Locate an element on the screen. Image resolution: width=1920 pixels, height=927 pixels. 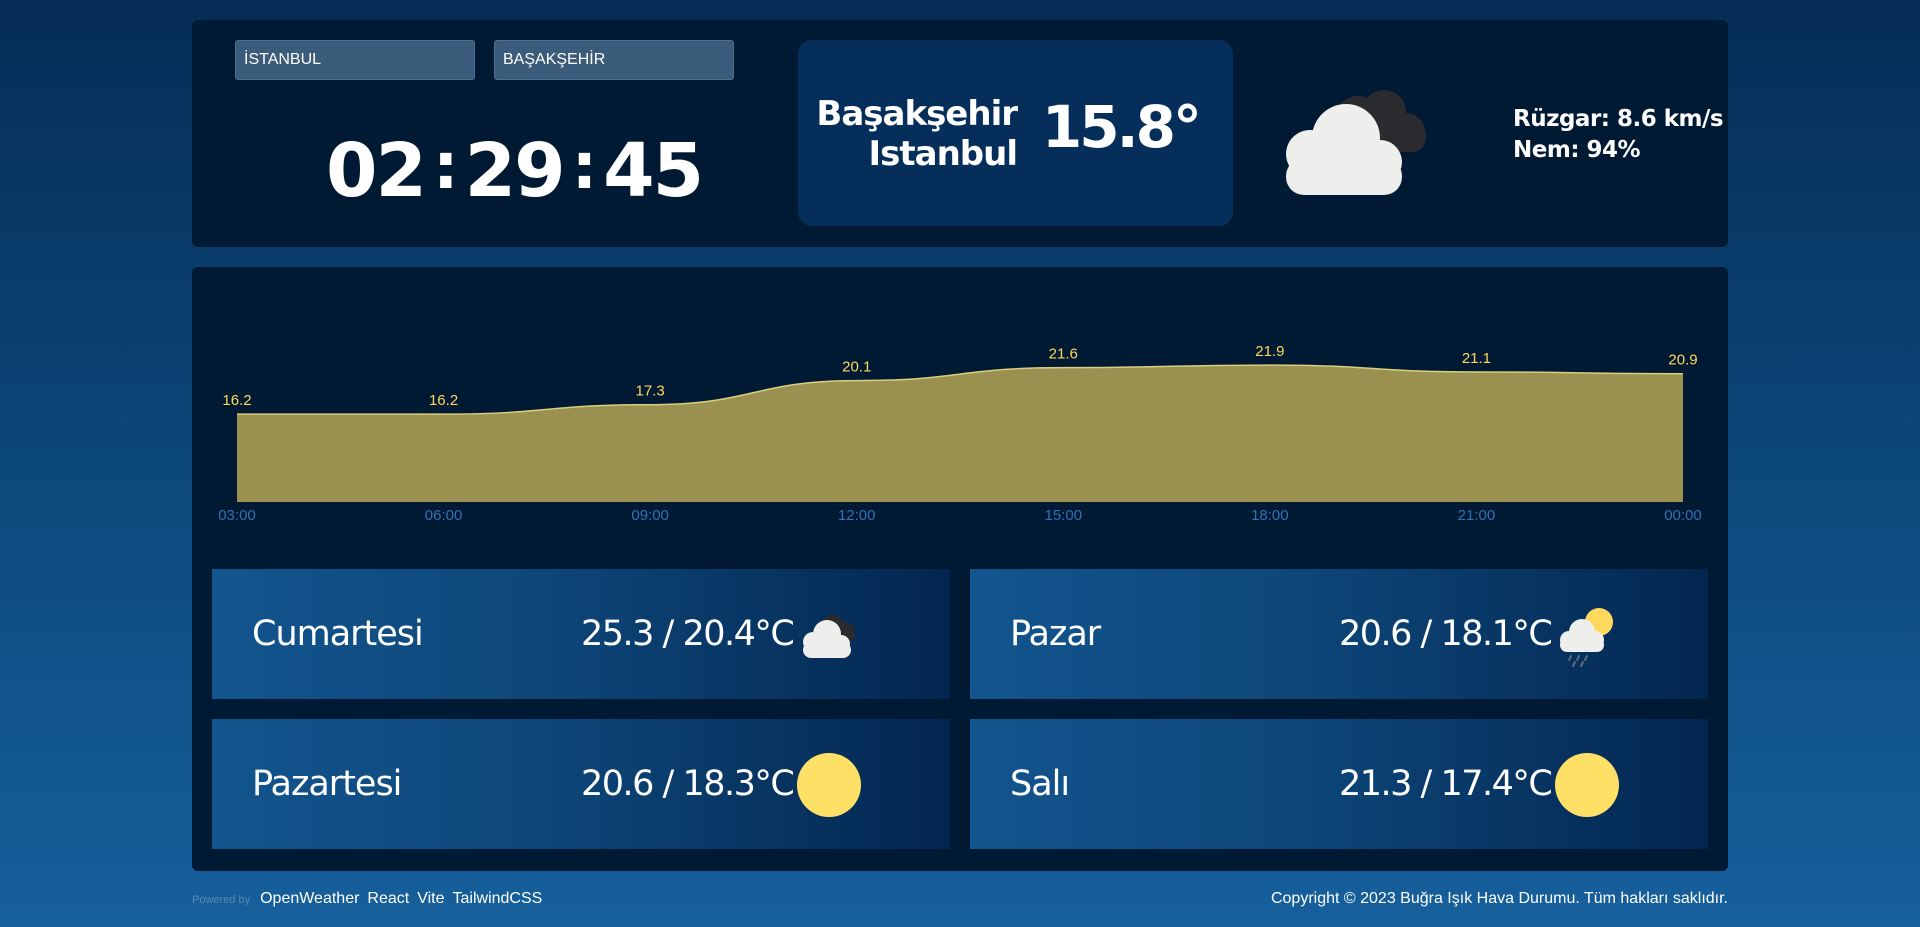
forecast-temp: 21.3 / 17.4°C is located at coordinates (1446, 784).